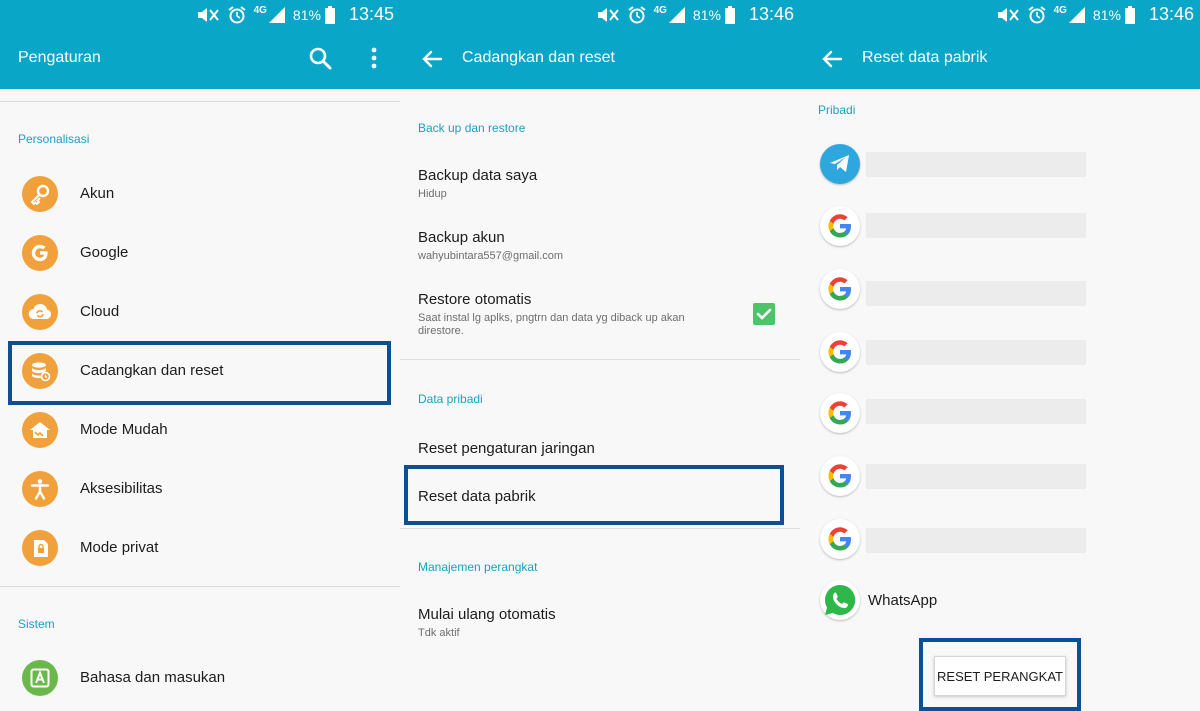 Image resolution: width=1200 pixels, height=711 pixels. What do you see at coordinates (200, 254) in the screenshot?
I see `settings-item-google: Google` at bounding box center [200, 254].